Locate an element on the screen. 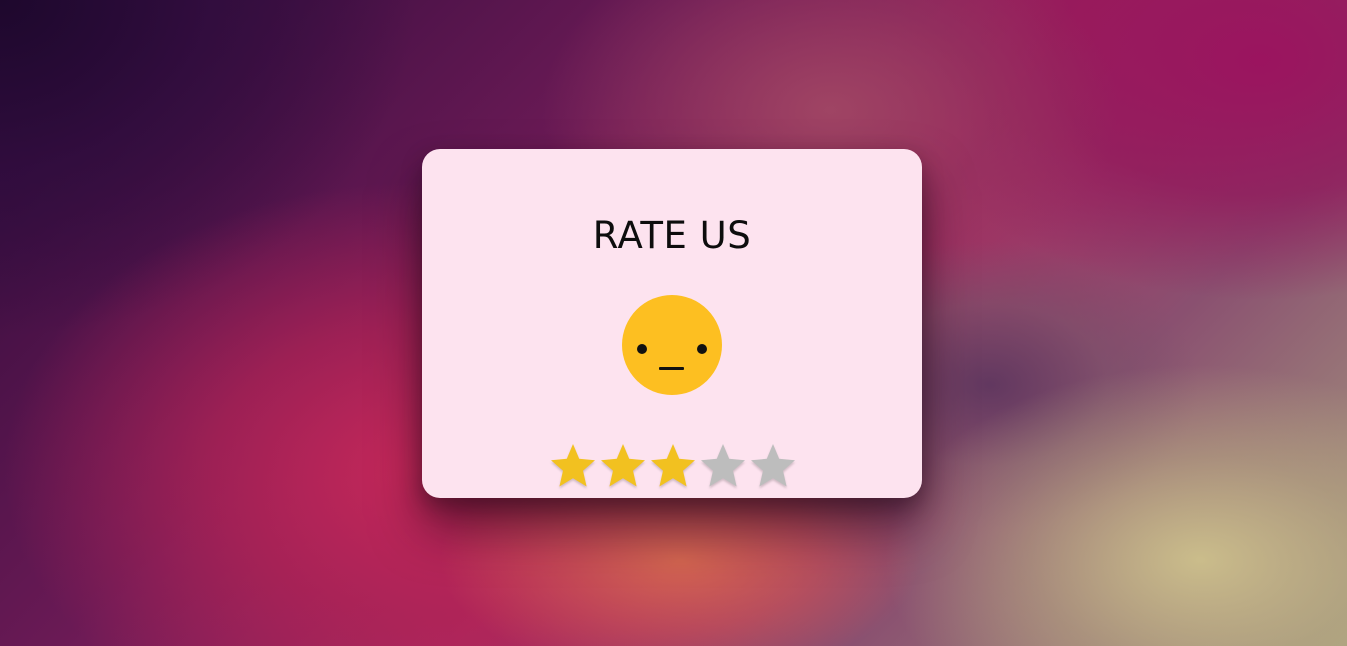 The width and height of the screenshot is (1347, 646). card-title: RATE US is located at coordinates (672, 235).